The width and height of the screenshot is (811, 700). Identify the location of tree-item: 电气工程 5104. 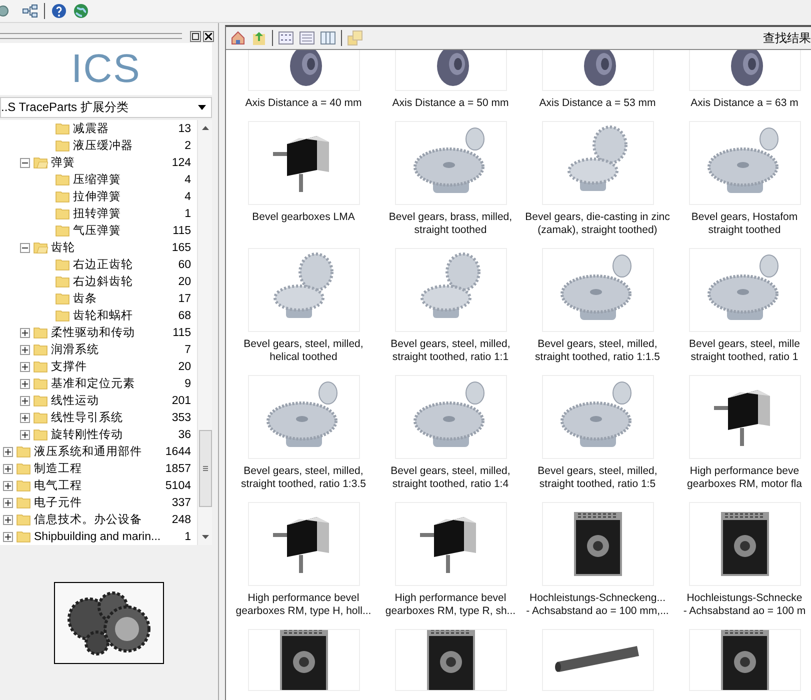
(98, 485).